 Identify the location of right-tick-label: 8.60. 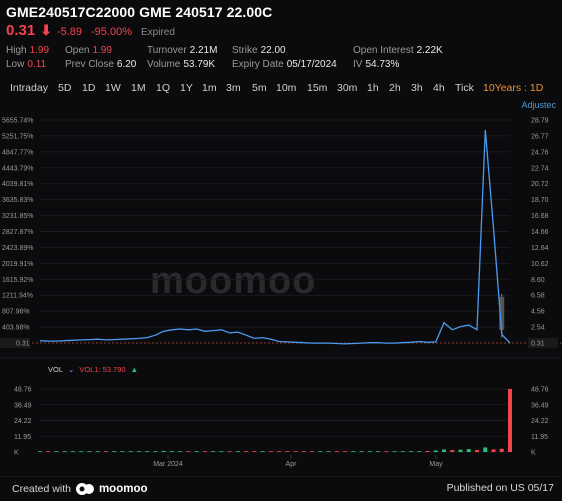
(538, 280).